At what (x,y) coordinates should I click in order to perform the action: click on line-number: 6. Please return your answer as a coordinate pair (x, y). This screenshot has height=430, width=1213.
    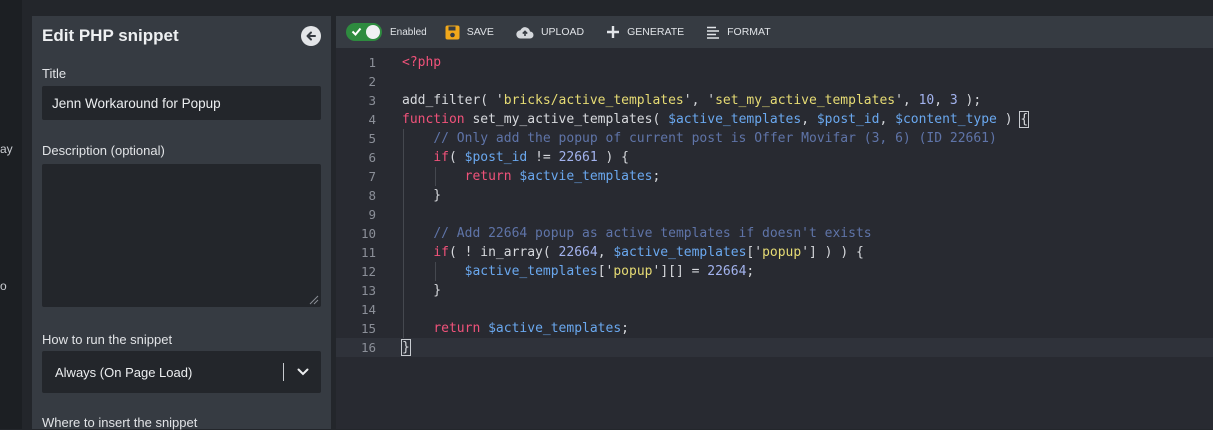
    Looking at the image, I should click on (372, 157).